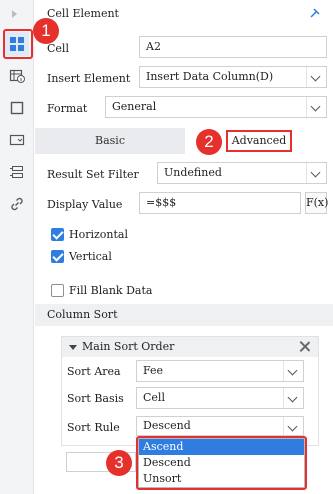 The height and width of the screenshot is (494, 333). What do you see at coordinates (154, 397) in the screenshot?
I see `sort-basis-value: Cell` at bounding box center [154, 397].